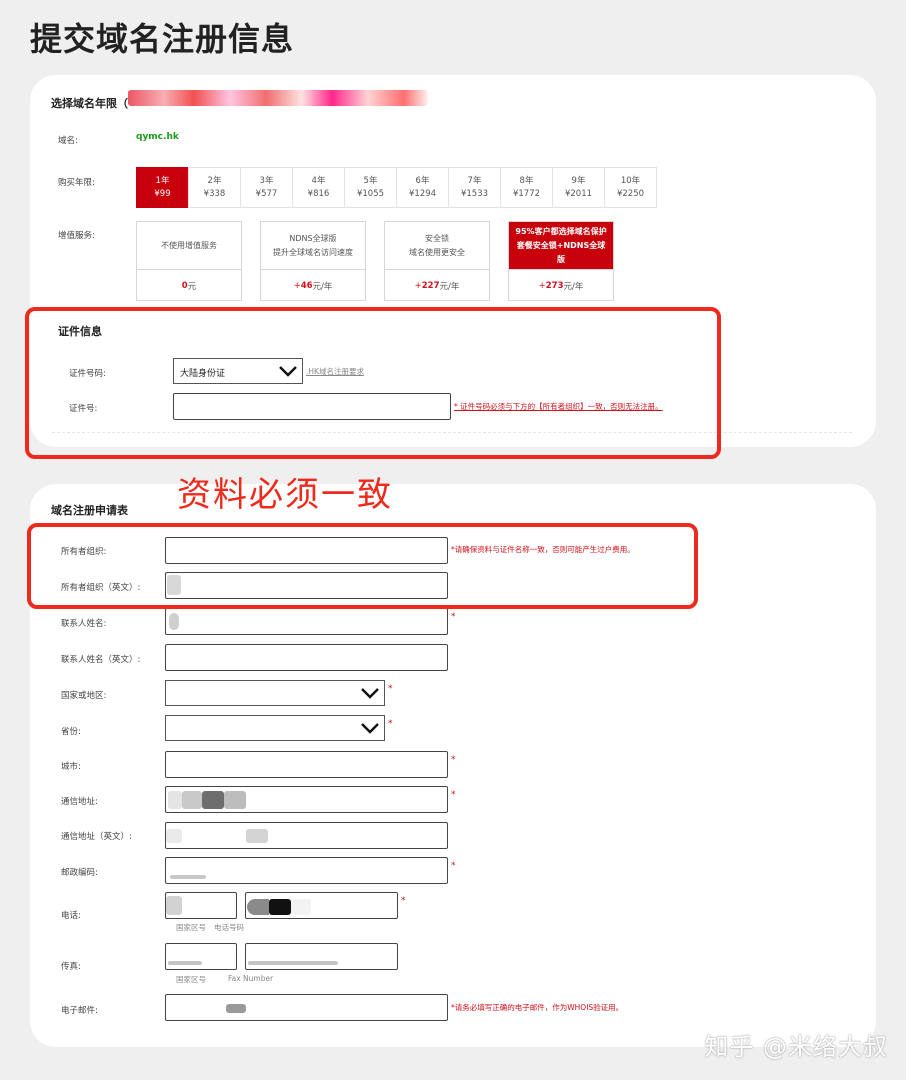  I want to click on country-label: 国家或地区:, so click(84, 696).